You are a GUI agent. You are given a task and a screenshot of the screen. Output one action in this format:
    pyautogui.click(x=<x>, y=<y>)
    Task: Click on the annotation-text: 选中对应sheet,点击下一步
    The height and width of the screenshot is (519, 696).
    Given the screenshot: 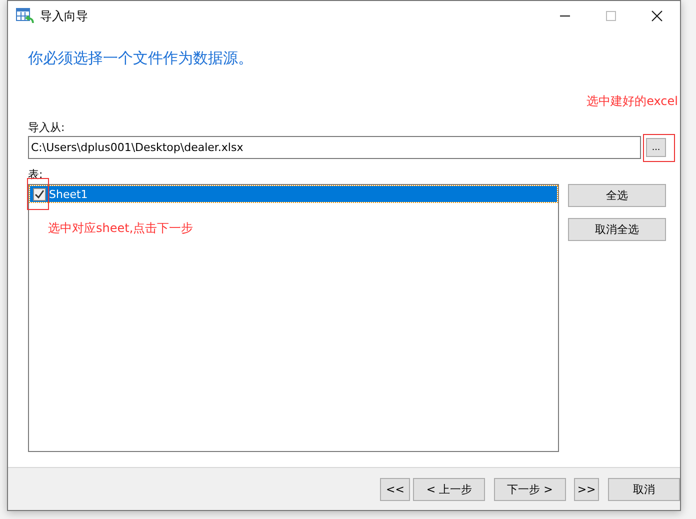 What is the action you would take?
    pyautogui.click(x=121, y=228)
    